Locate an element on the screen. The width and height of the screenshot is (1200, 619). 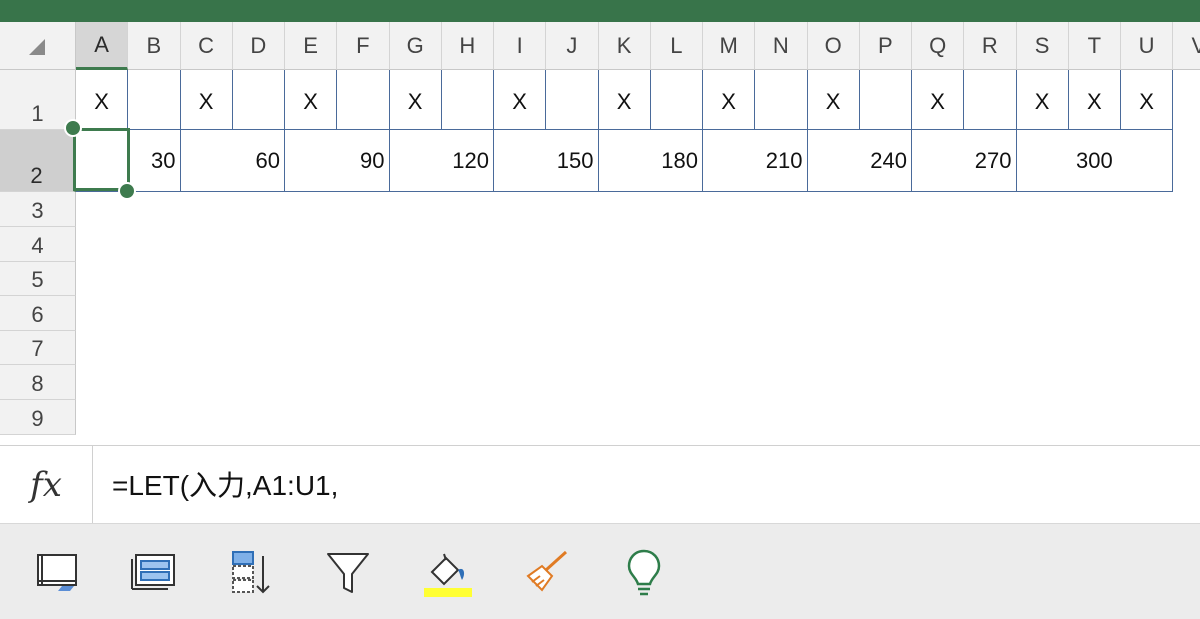
column-header-v: V is located at coordinates (1186, 46).